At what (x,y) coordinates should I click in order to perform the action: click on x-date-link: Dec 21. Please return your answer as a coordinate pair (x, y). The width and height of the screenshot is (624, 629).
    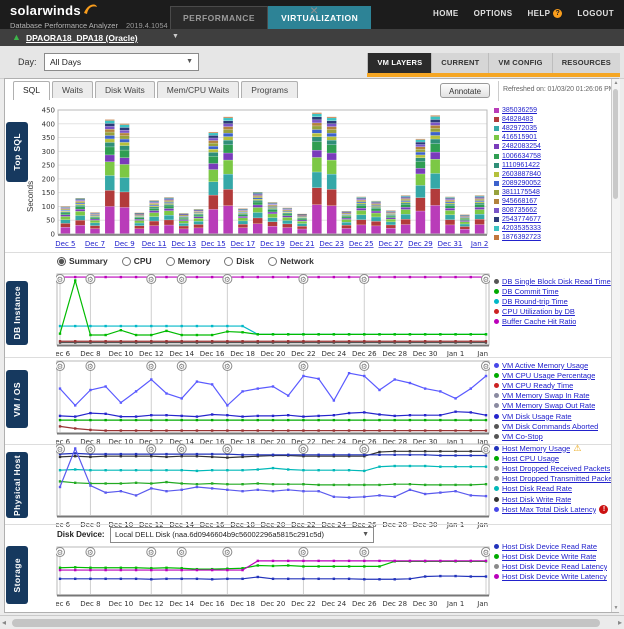
    Looking at the image, I should click on (302, 244).